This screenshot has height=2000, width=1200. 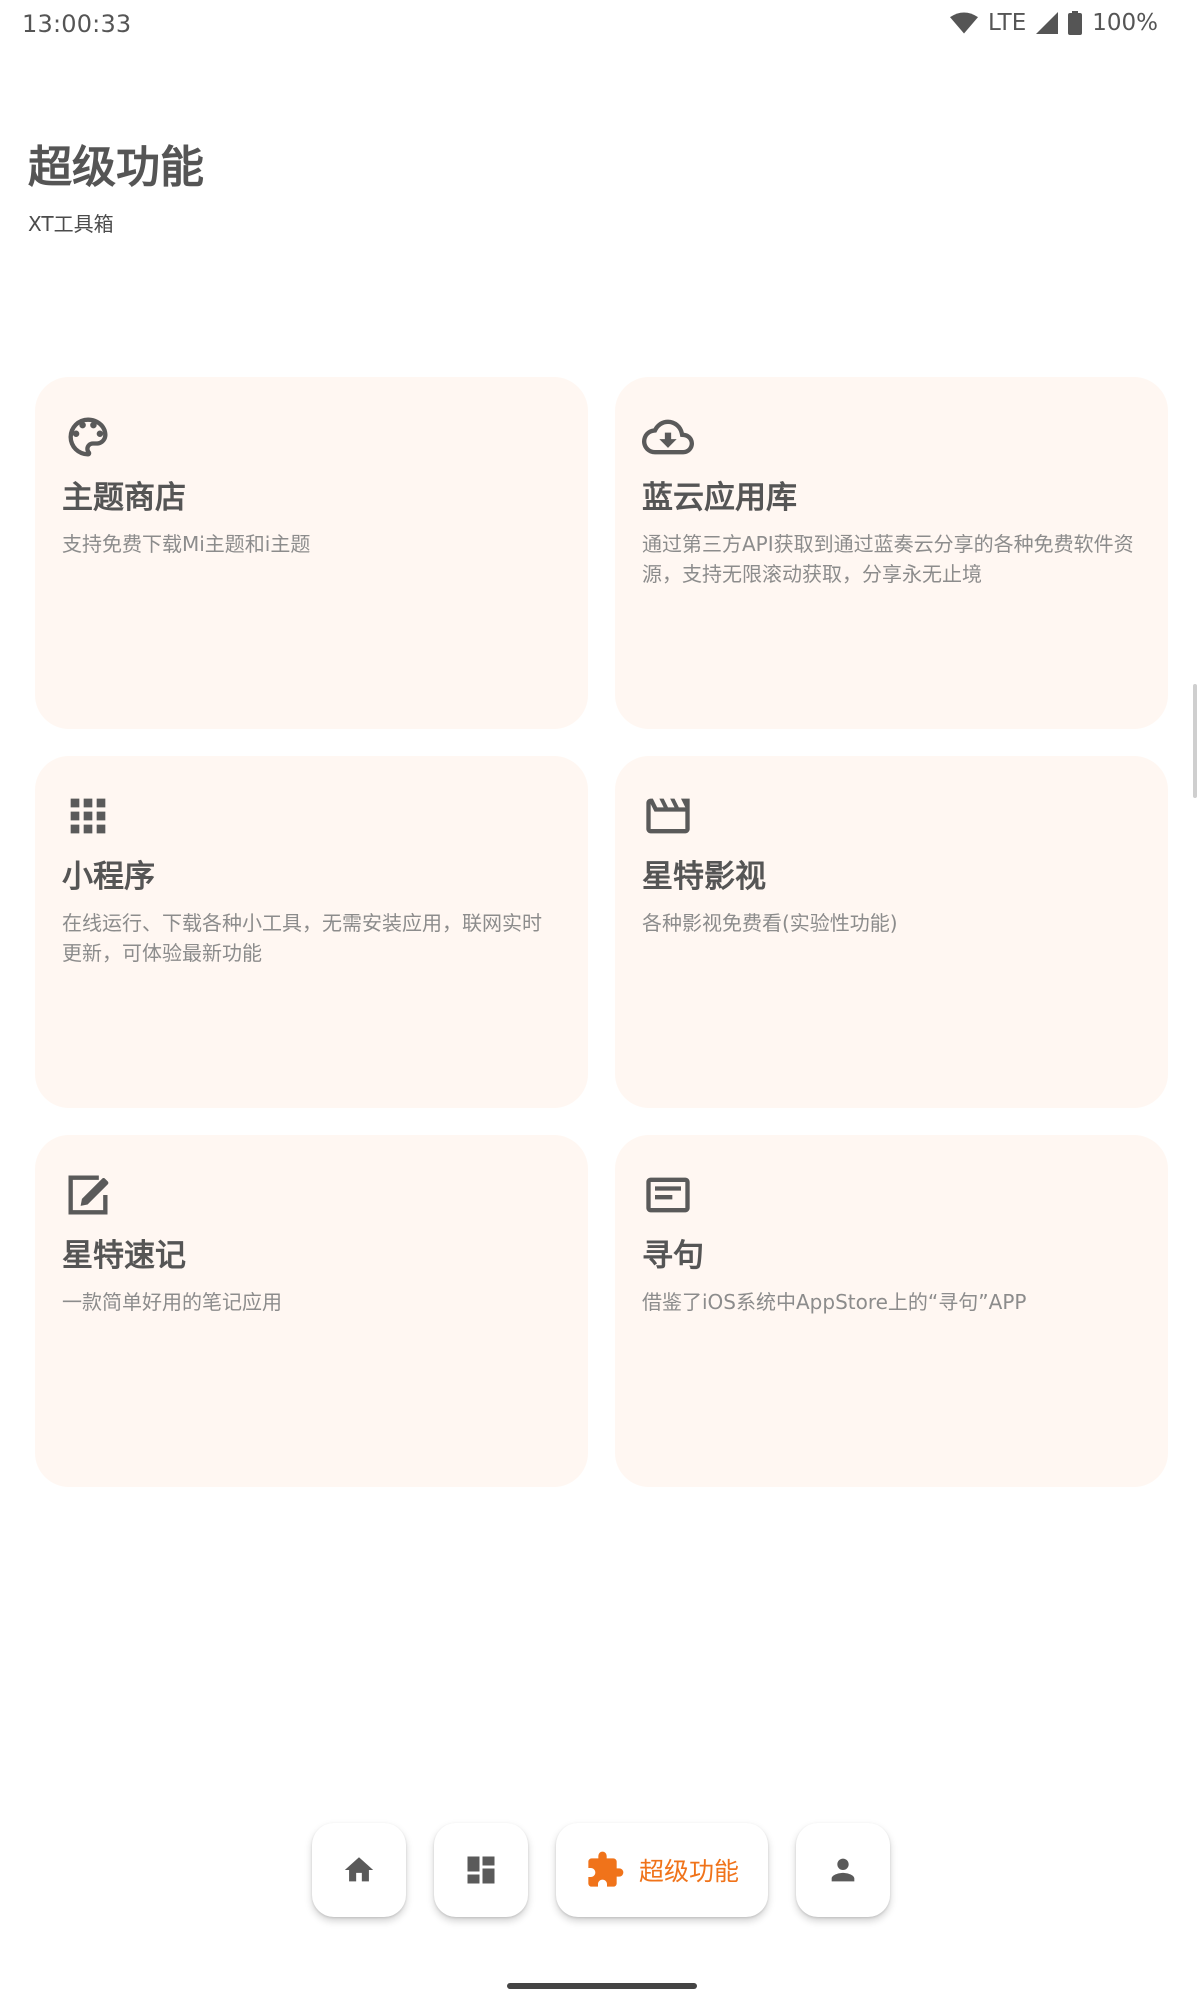 I want to click on card-xingte-video: 星特影视 各种影视免费看(实验性功能), so click(x=891, y=932).